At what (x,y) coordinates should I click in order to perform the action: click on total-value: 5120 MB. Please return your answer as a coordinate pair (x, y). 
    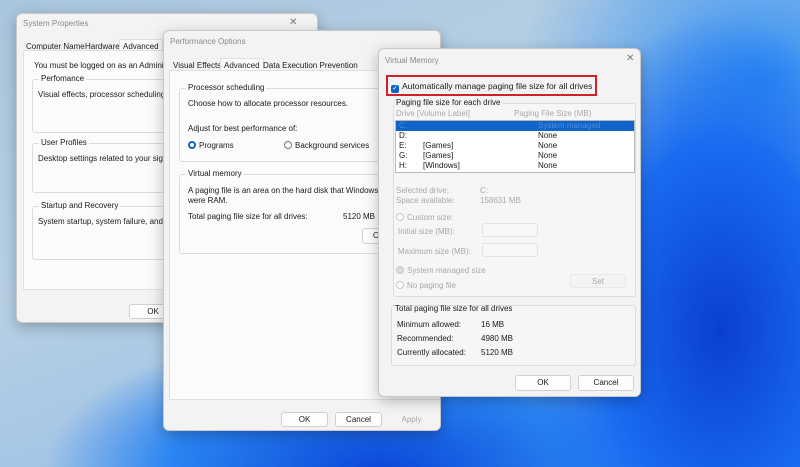
    Looking at the image, I should click on (359, 216).